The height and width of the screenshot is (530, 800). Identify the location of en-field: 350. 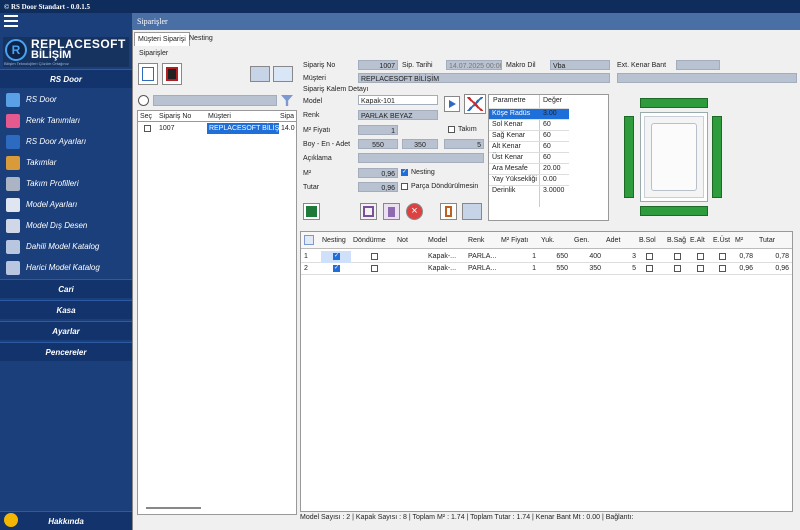
(420, 144).